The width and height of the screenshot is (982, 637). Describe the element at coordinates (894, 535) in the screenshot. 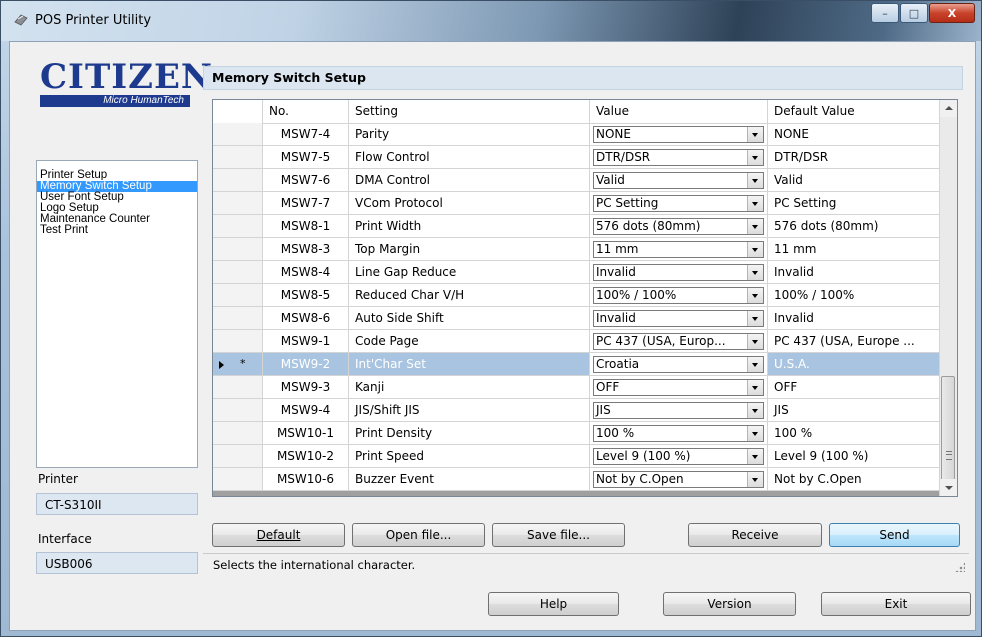

I see `send-button: Send` at that location.